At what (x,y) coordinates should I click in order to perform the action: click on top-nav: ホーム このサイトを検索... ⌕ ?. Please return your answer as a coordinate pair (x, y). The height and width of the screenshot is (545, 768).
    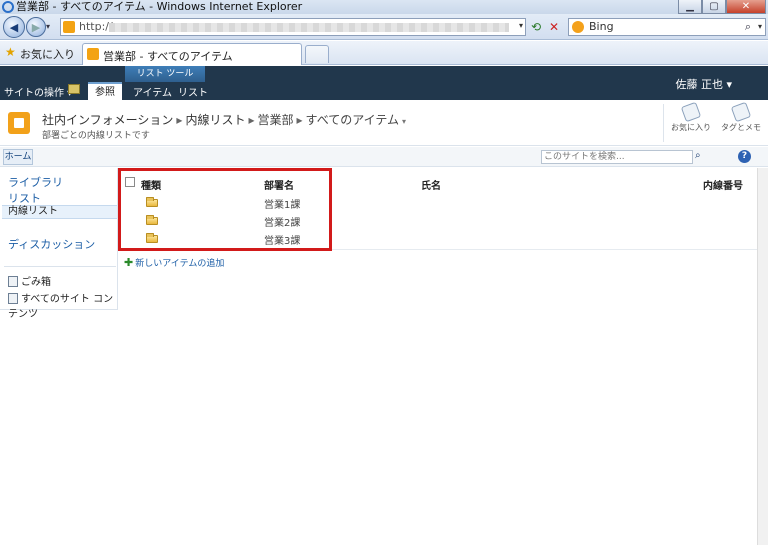
    Looking at the image, I should click on (384, 157).